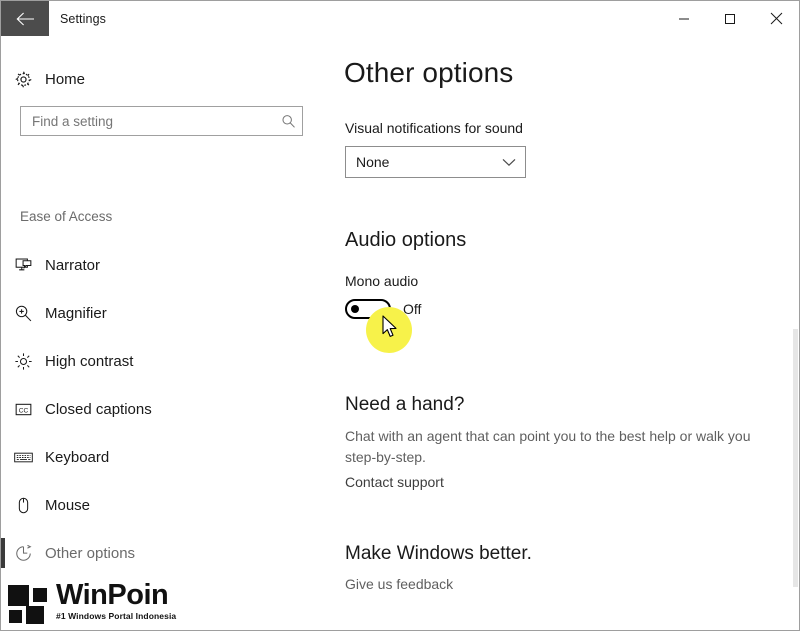 The height and width of the screenshot is (631, 800). Describe the element at coordinates (438, 553) in the screenshot. I see `make-windows-better-heading: Make Windows better.` at that location.